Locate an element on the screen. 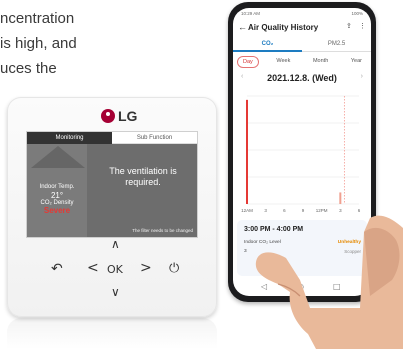 This screenshot has width=403, height=349. co2-status: Severe is located at coordinates (57, 210).